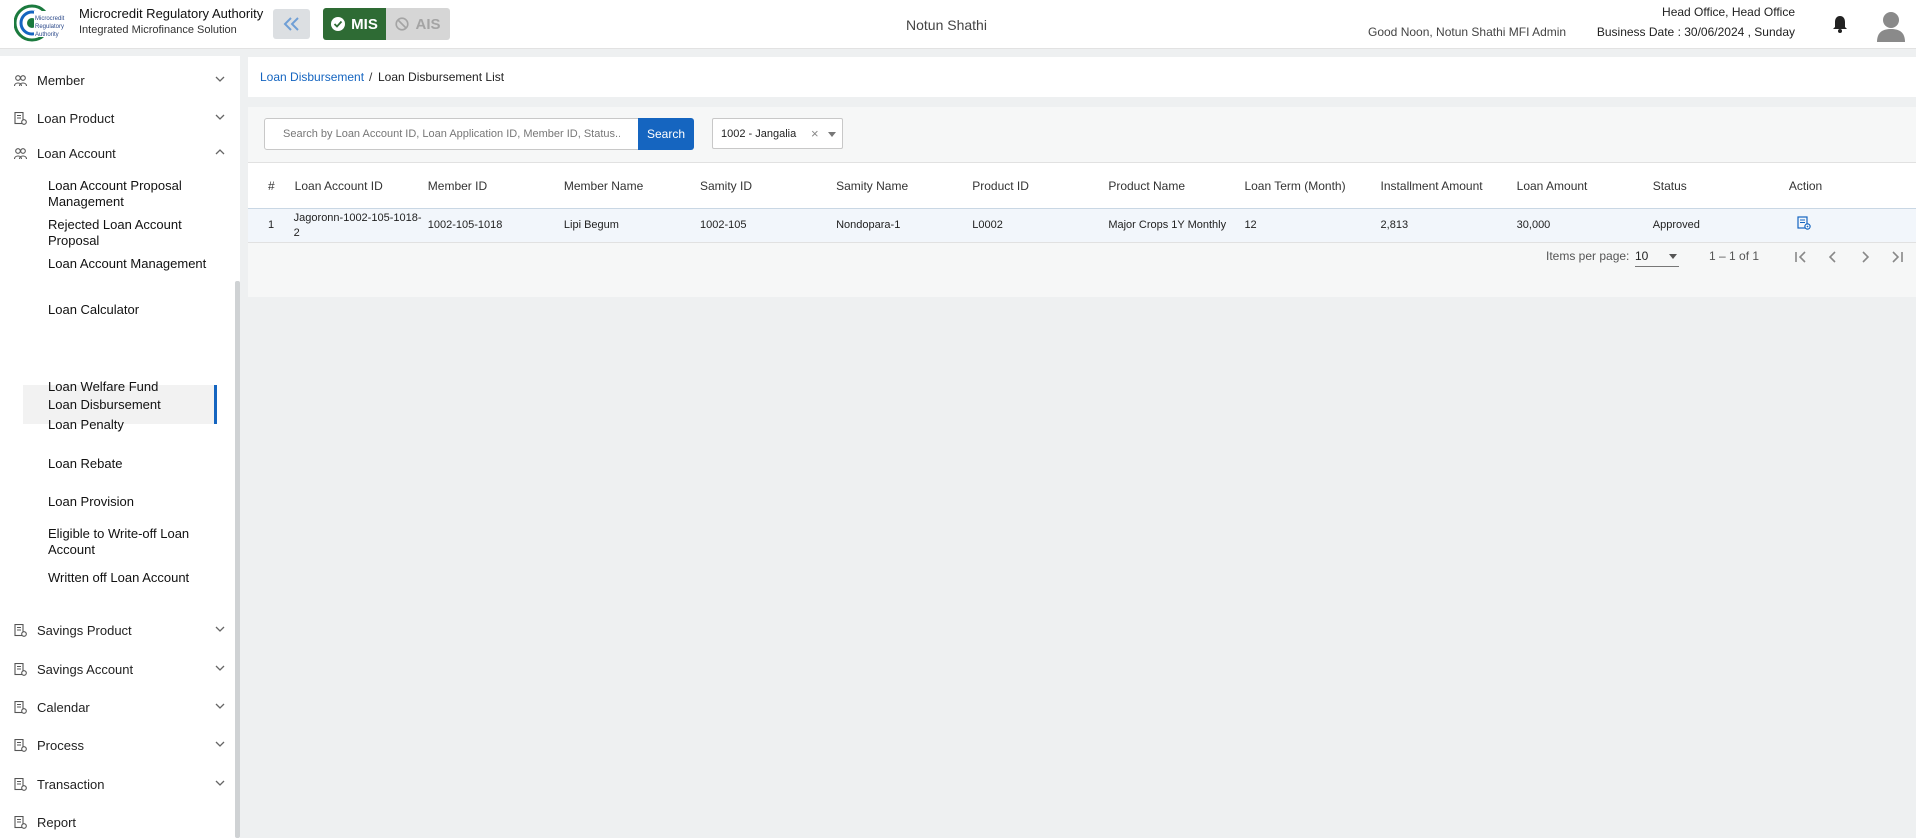 Image resolution: width=1916 pixels, height=838 pixels. Describe the element at coordinates (133, 310) in the screenshot. I see `sidebar-subitem-loan-calculator: Loan Calculator` at that location.